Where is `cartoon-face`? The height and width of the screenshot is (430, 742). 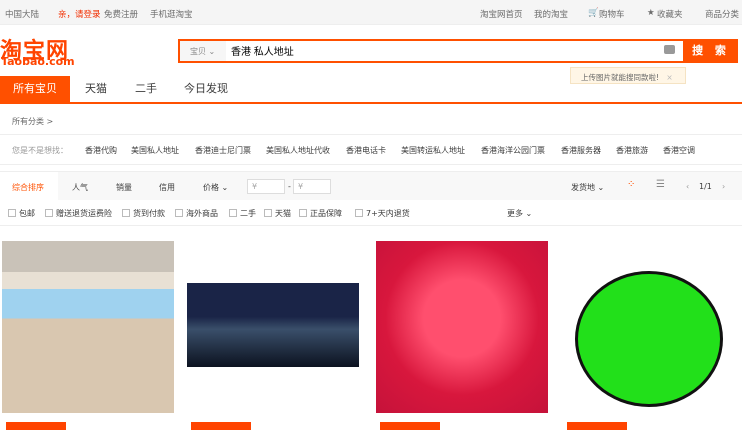
cartoon-face is located at coordinates (649, 339).